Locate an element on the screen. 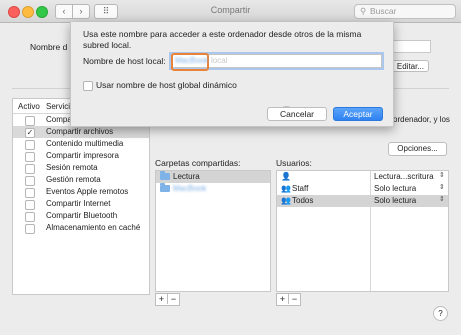 This screenshot has height=335, width=461. service-row: Gestión remota is located at coordinates (81, 180).